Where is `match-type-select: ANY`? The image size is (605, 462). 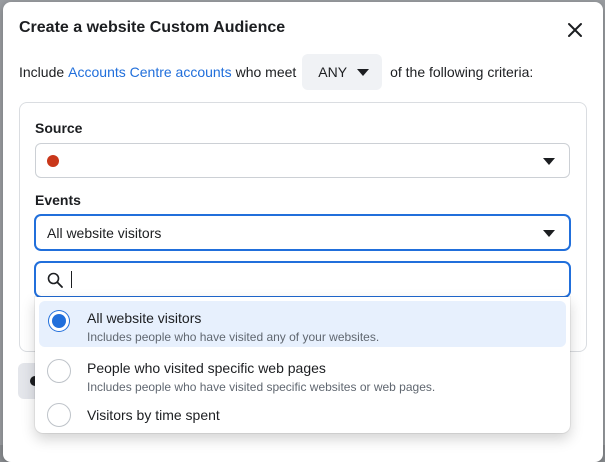 match-type-select: ANY is located at coordinates (342, 72).